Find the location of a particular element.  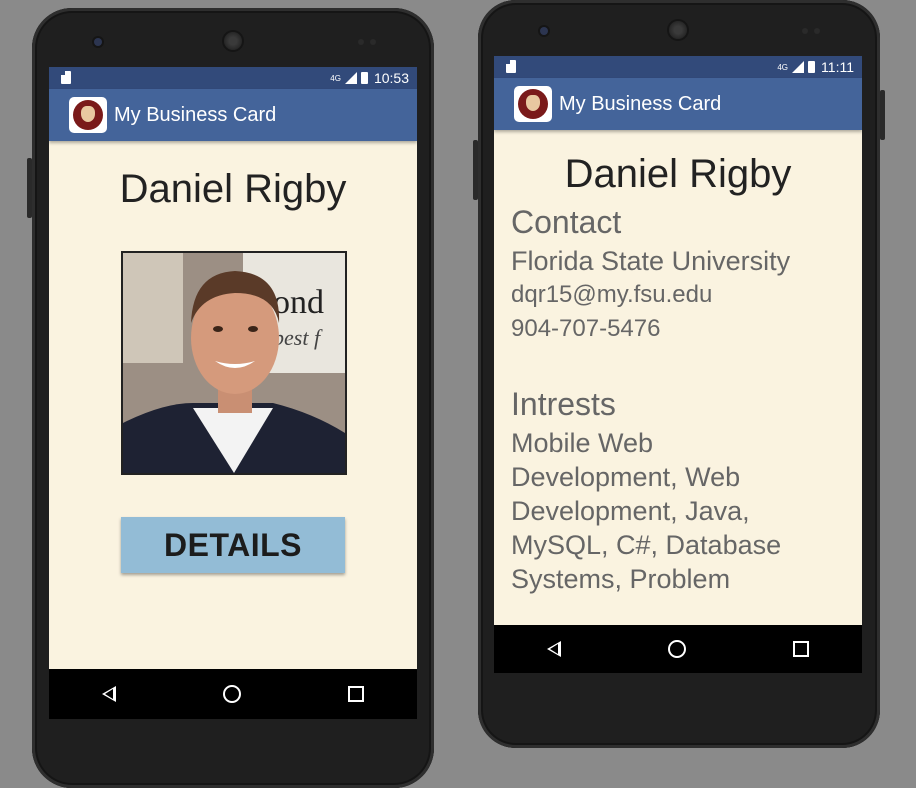

svg-text: ond is located at coordinates (298, 302).